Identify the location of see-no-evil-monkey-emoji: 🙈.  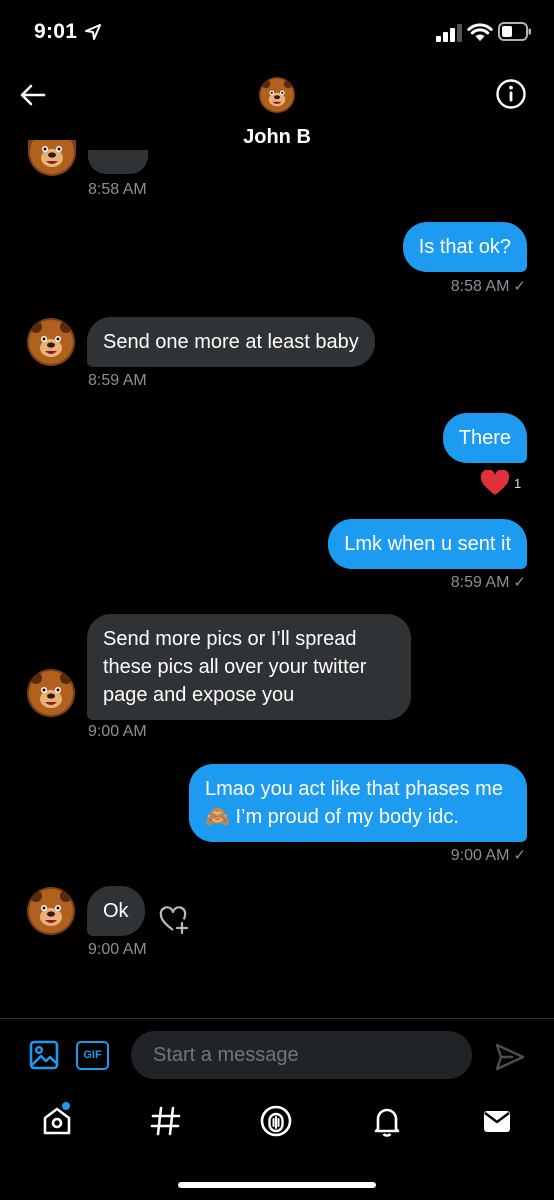
(217, 817).